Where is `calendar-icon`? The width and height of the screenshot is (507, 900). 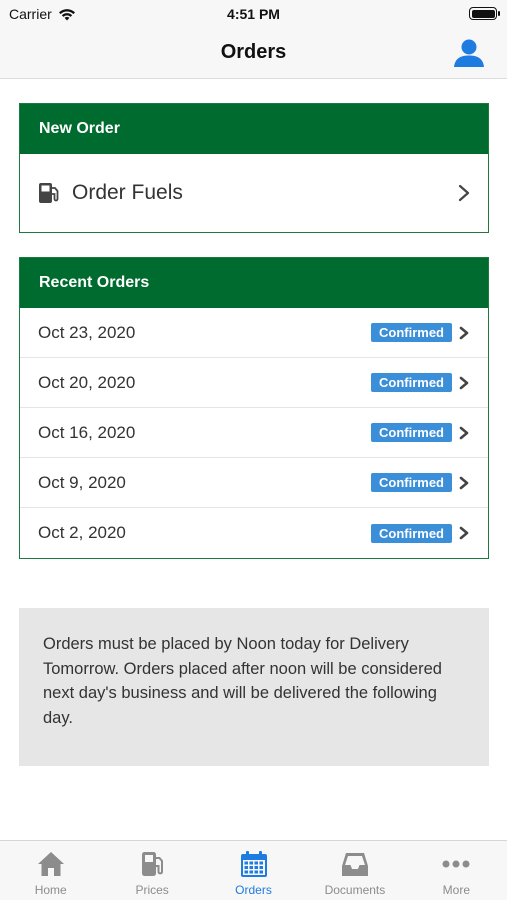
calendar-icon is located at coordinates (253, 864).